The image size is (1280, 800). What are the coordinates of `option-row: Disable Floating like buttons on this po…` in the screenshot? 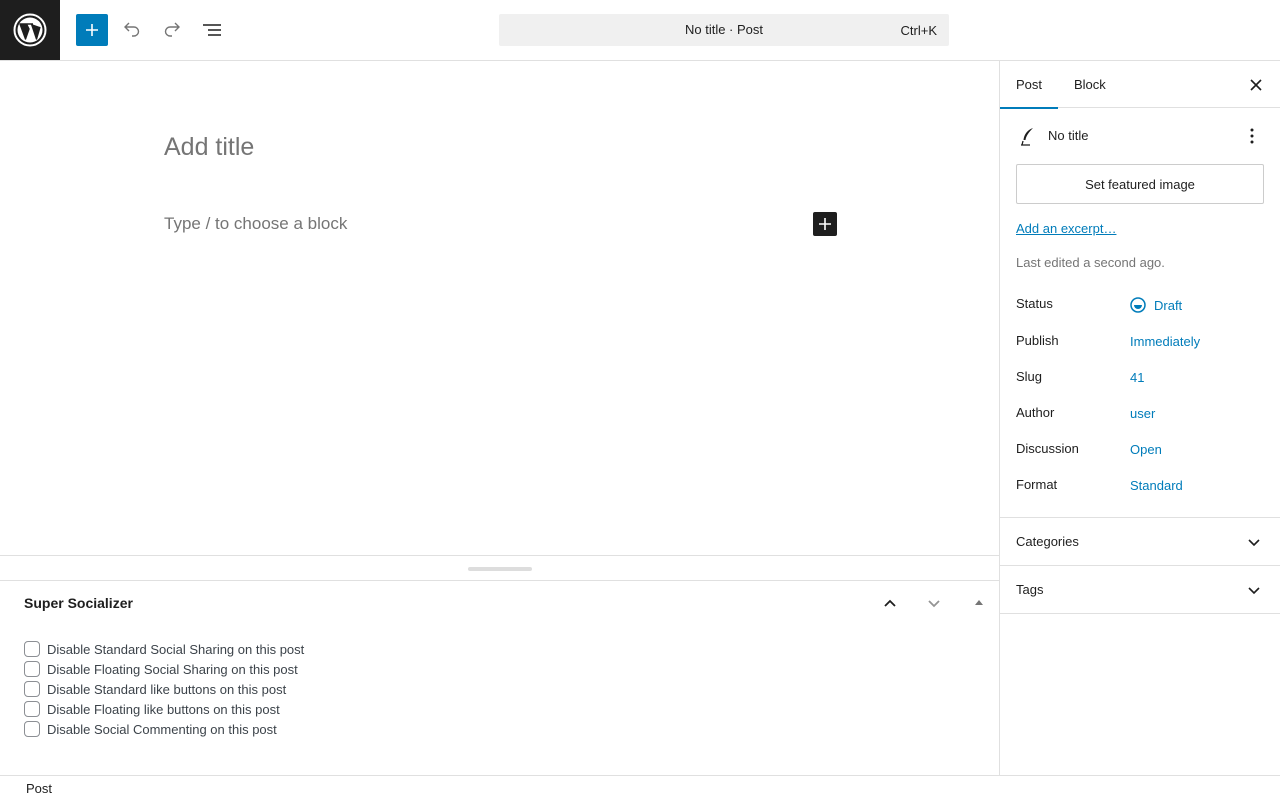 It's located at (164, 709).